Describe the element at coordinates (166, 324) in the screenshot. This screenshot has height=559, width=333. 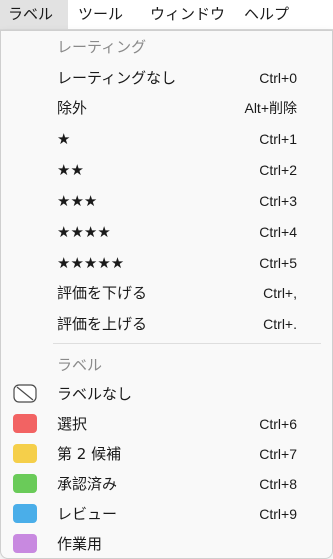
I see `menu-item-increase-rating: 評価を上げる Ctrl+.` at that location.